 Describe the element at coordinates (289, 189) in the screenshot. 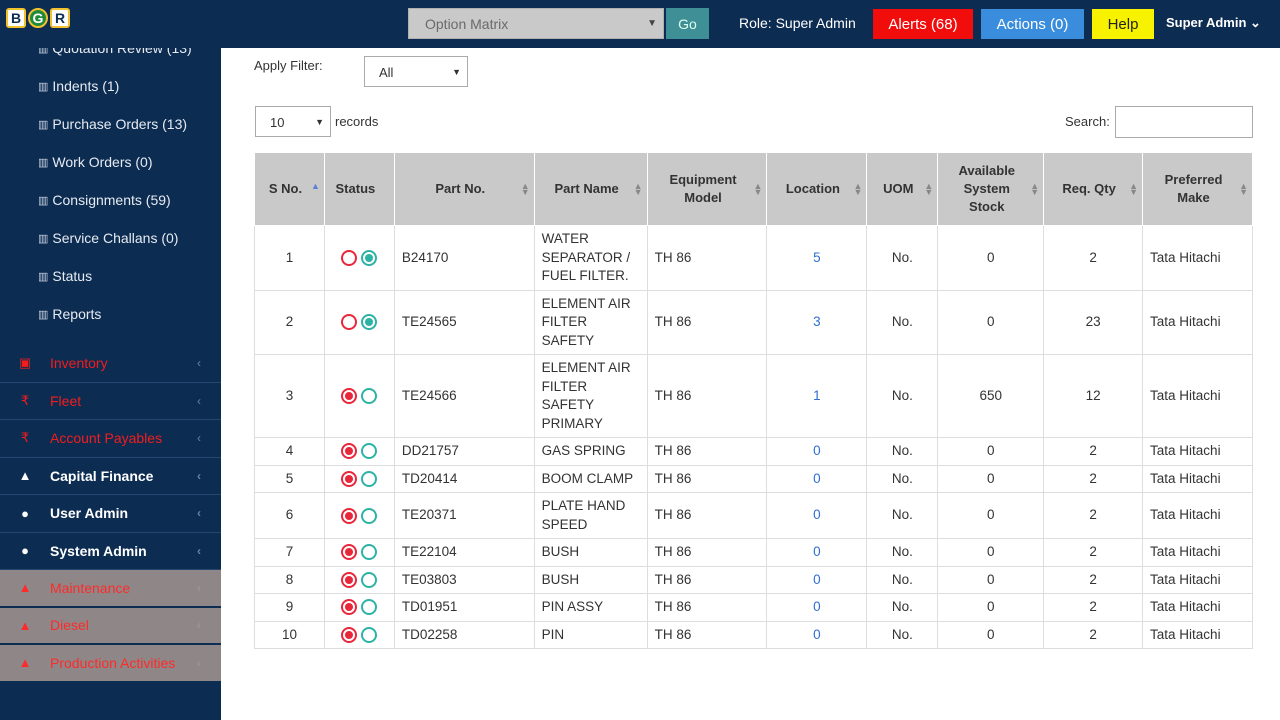

I see `column-header: S No. ▲` at that location.